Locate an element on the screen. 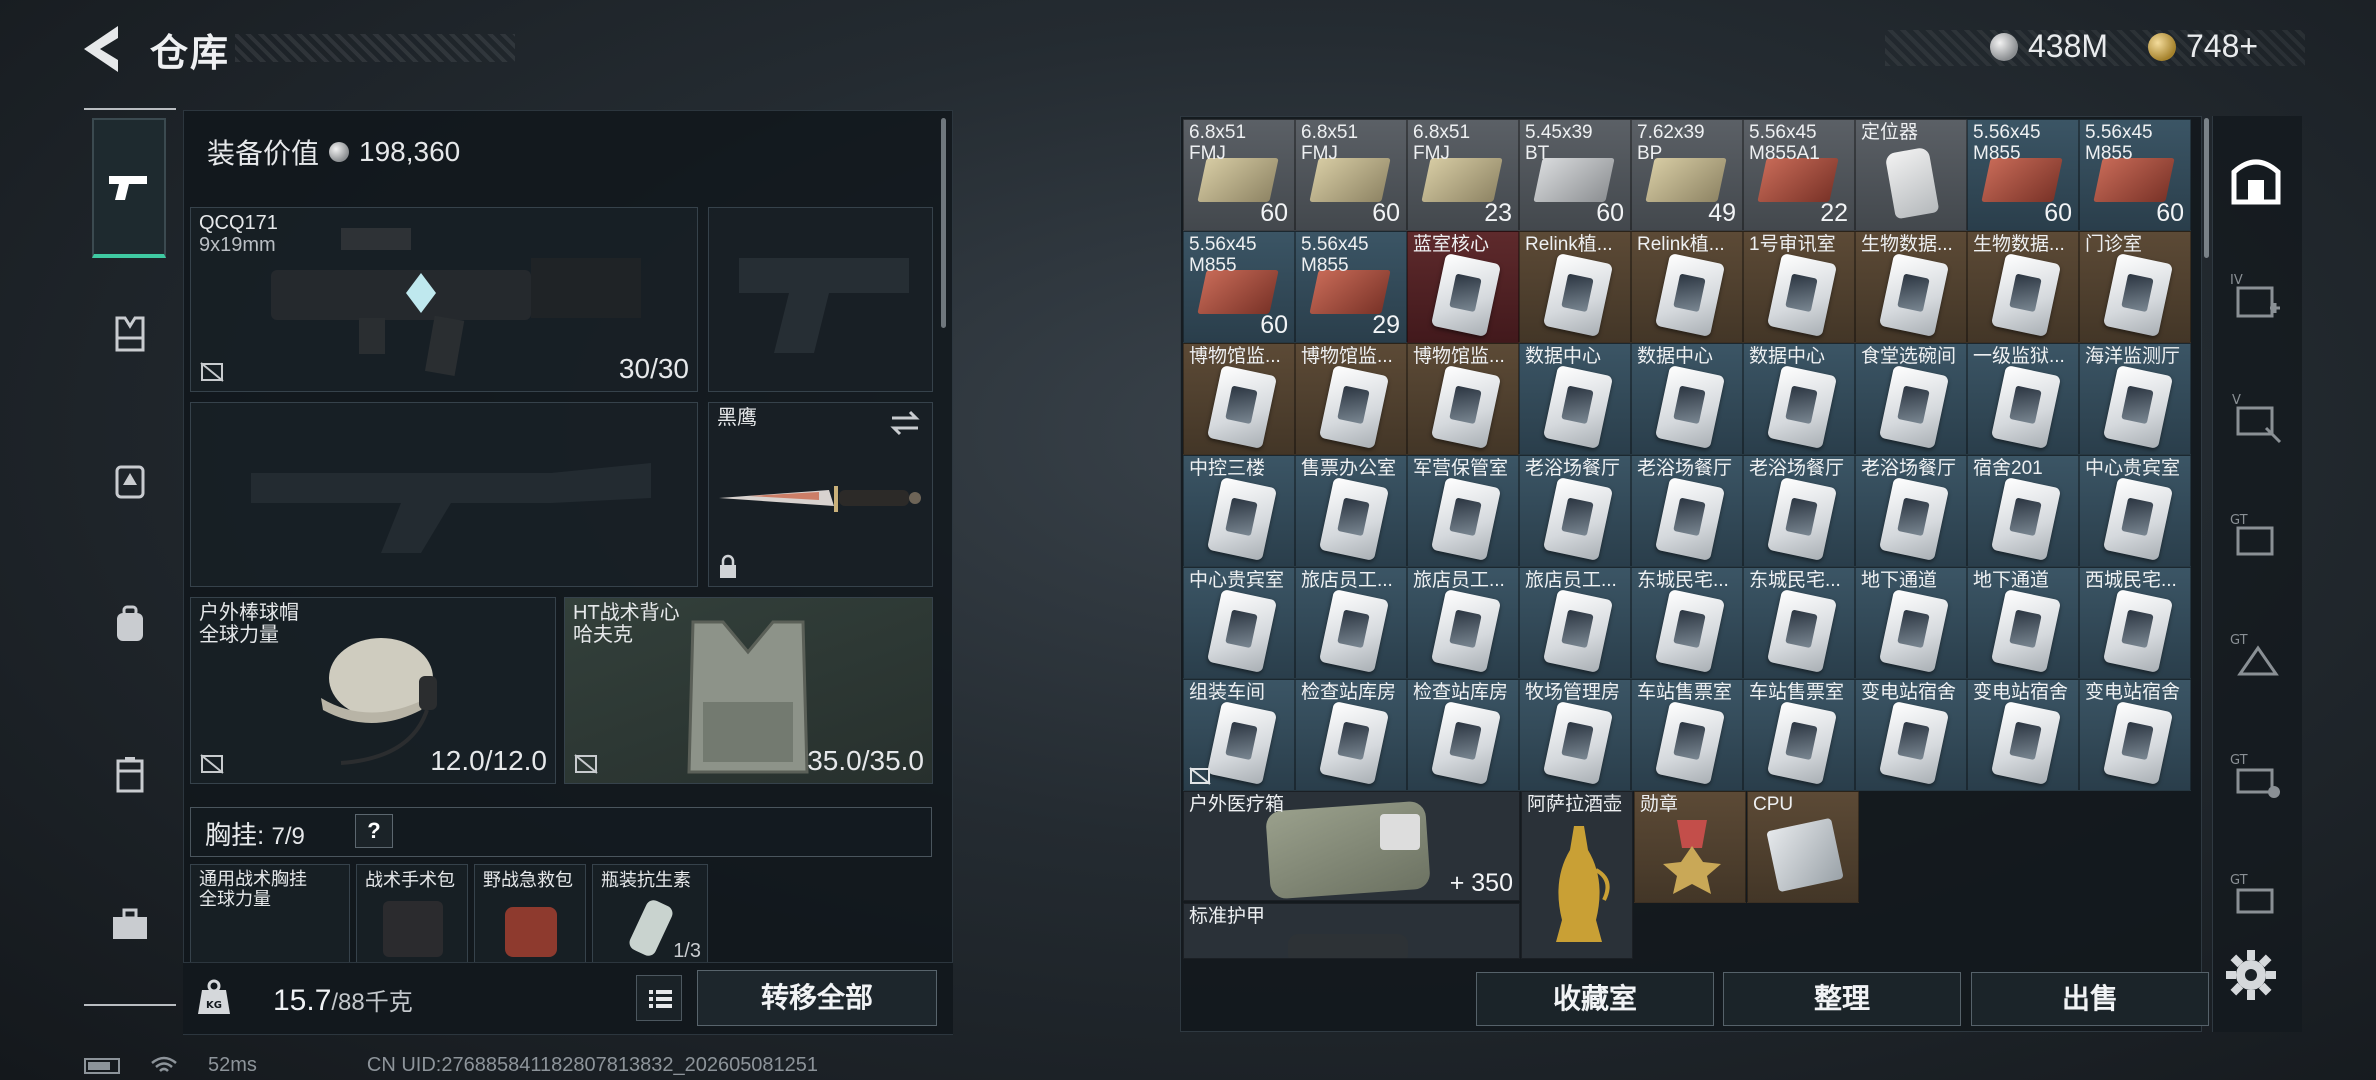  chest-item-surgery-kit: 战术手术包 is located at coordinates (412, 914).